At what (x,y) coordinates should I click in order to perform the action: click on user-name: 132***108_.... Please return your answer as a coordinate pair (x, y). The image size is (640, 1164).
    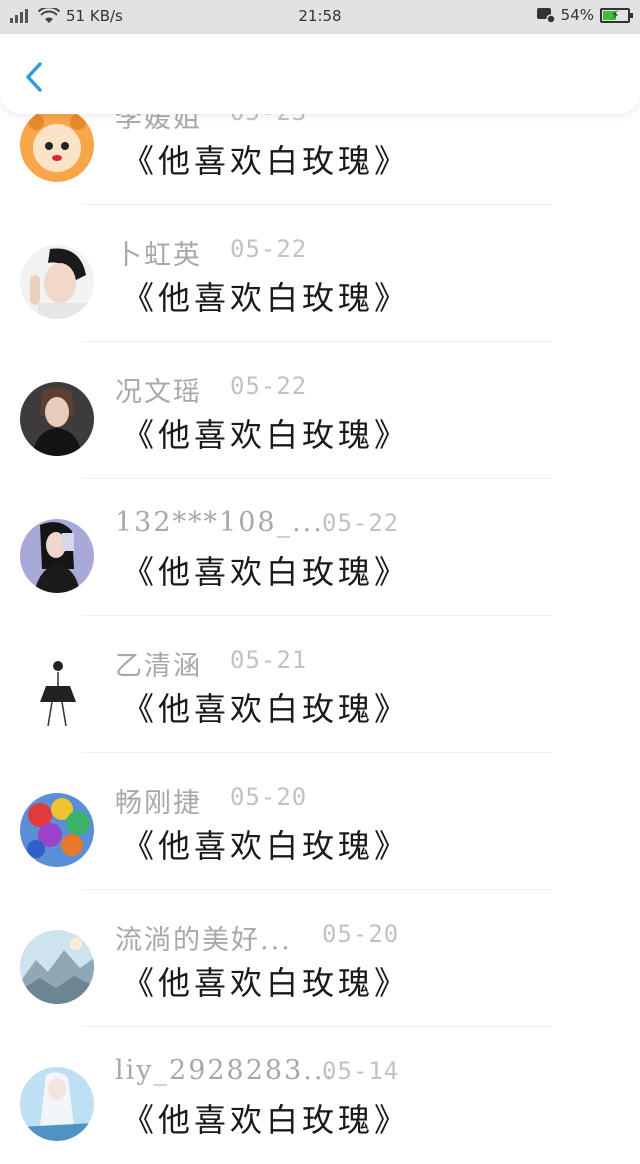
    Looking at the image, I should click on (219, 522).